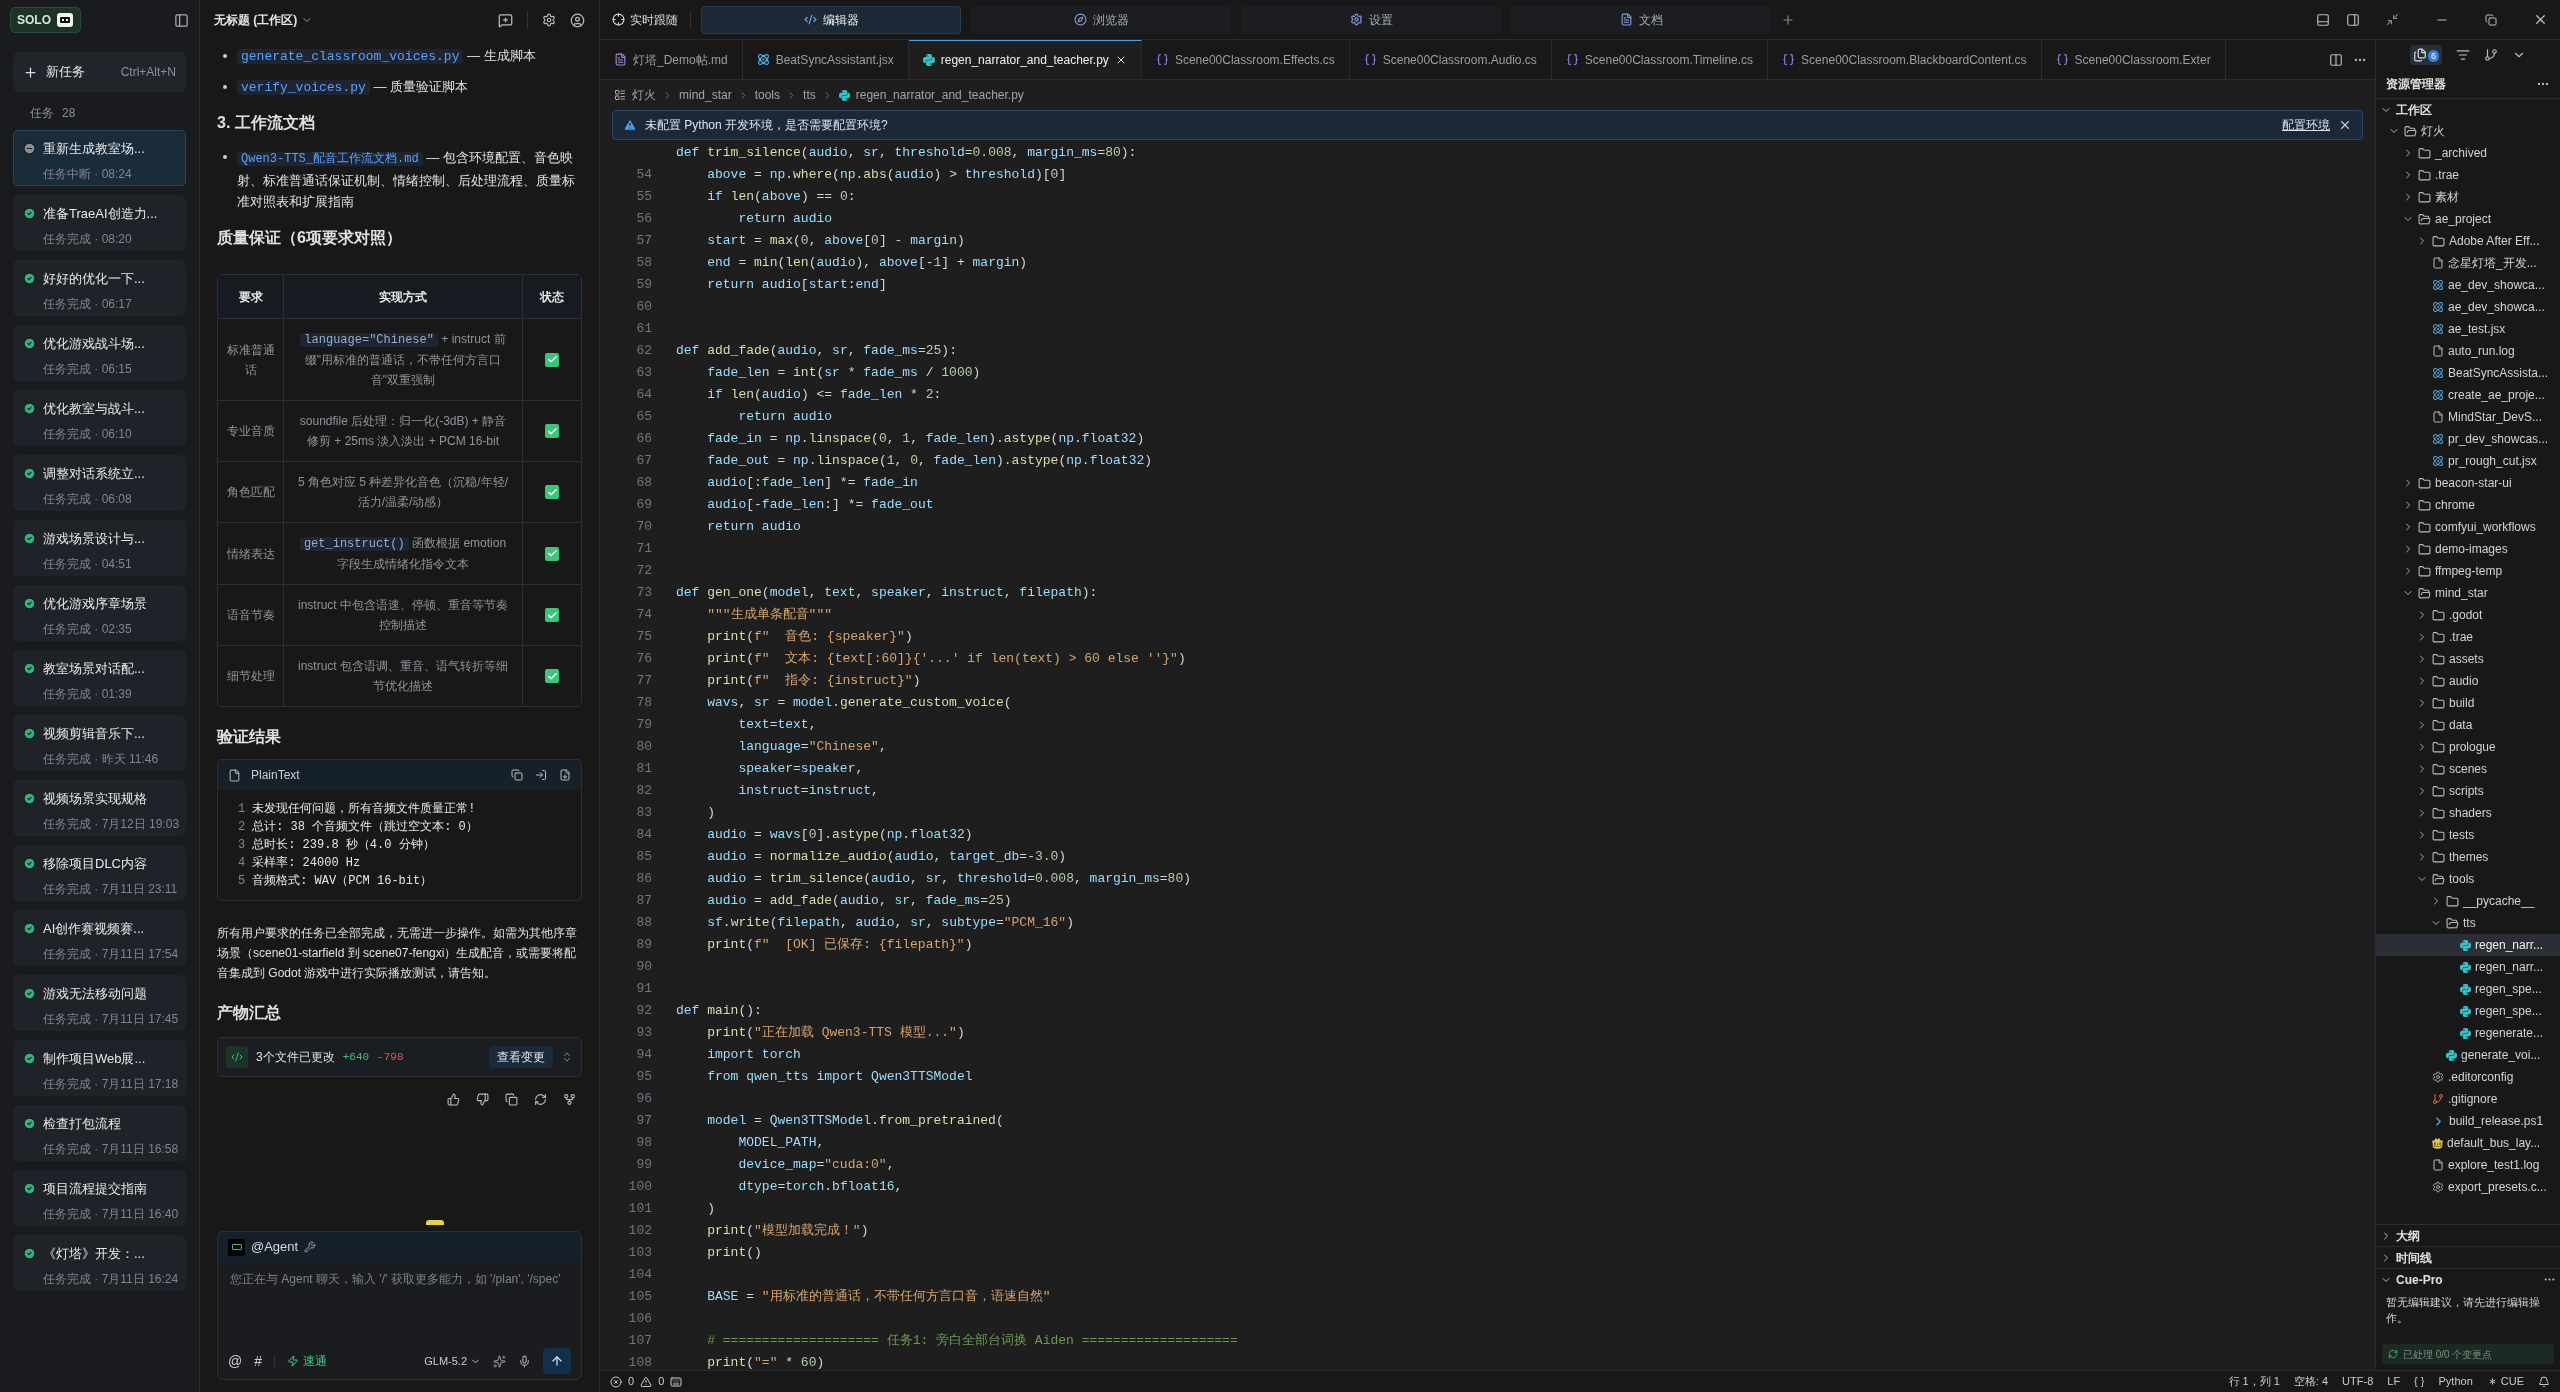  I want to click on folder-item: mind_star, so click(2468, 593).